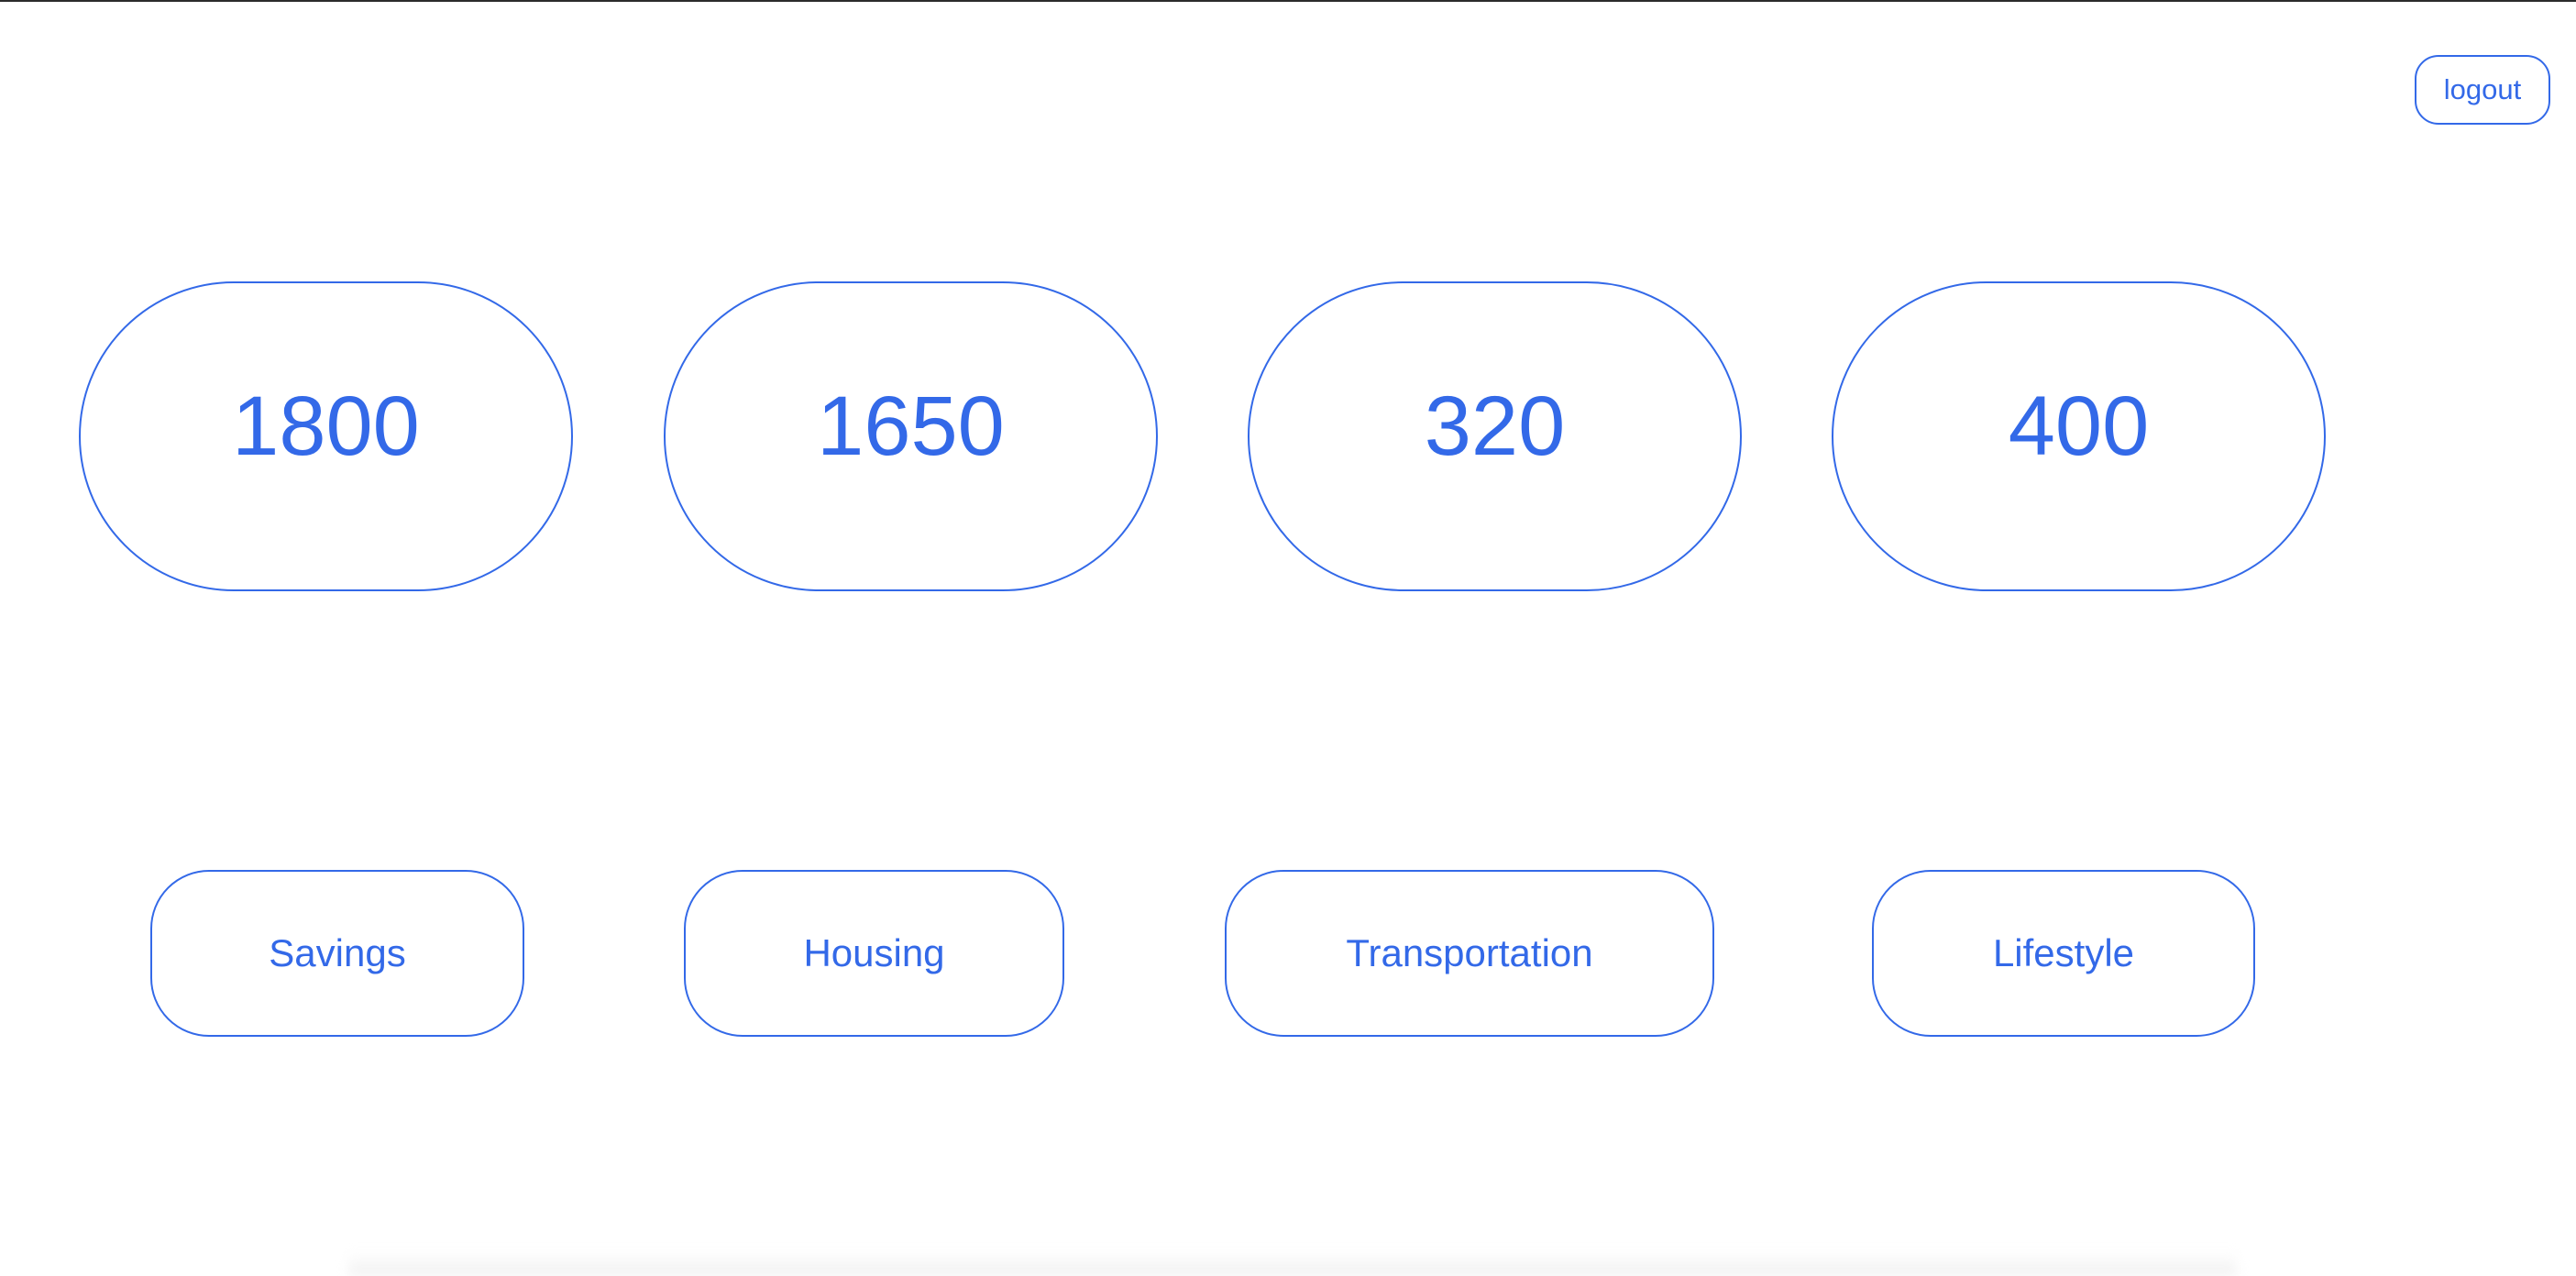 The image size is (2576, 1276). Describe the element at coordinates (2079, 436) in the screenshot. I see `amount-lifestyle: 400` at that location.